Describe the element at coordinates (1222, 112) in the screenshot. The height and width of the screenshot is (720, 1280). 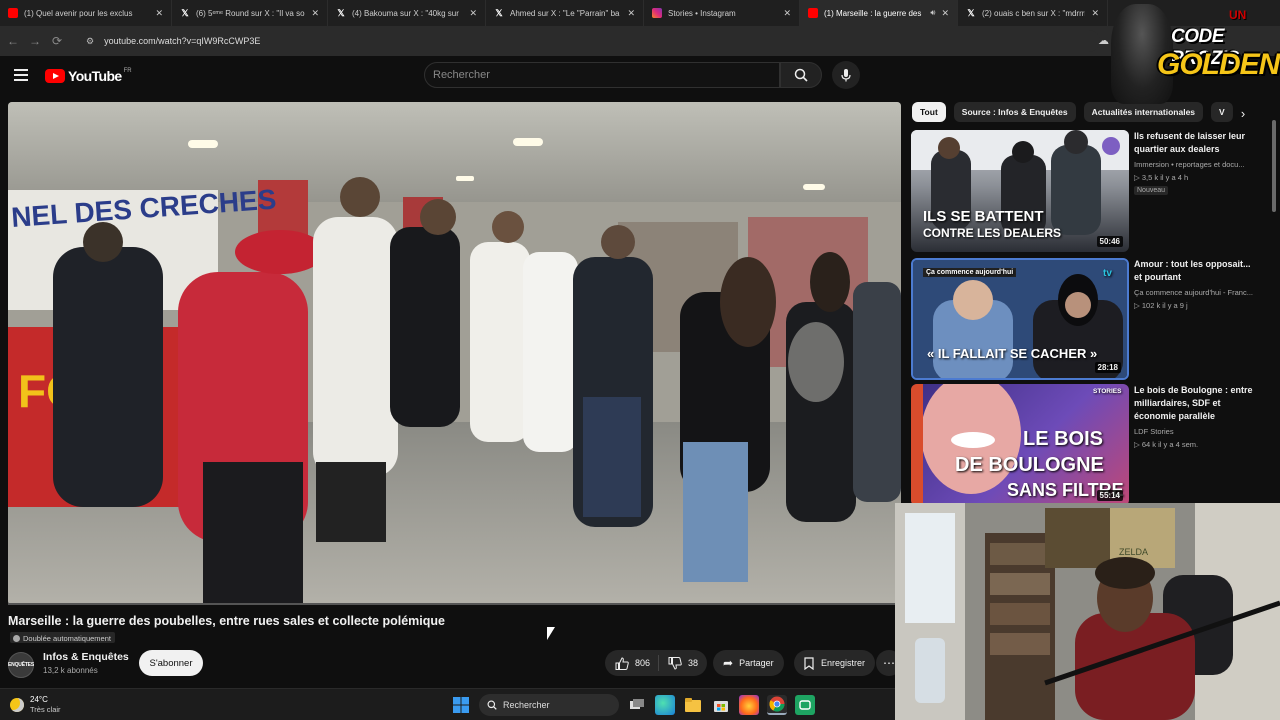
I see `chip-more: V` at that location.